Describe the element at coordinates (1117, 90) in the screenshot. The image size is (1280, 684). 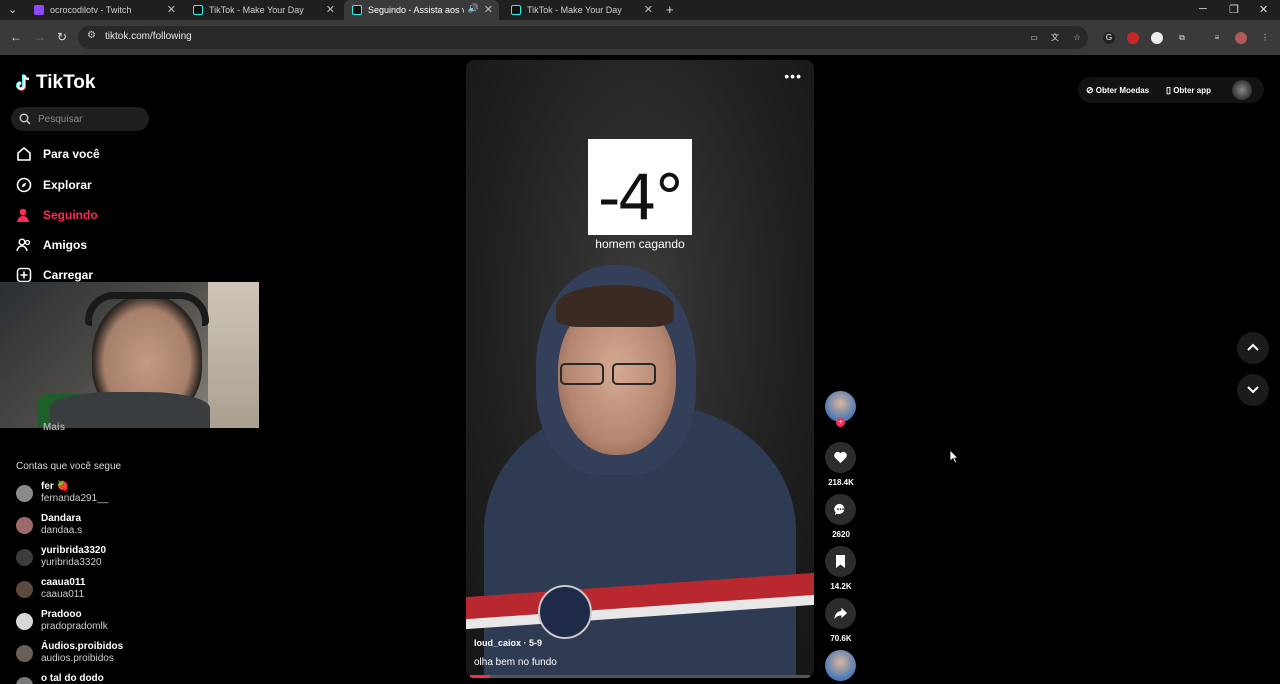
I see `get-coins-link: ⊘ Obter Moedas` at that location.